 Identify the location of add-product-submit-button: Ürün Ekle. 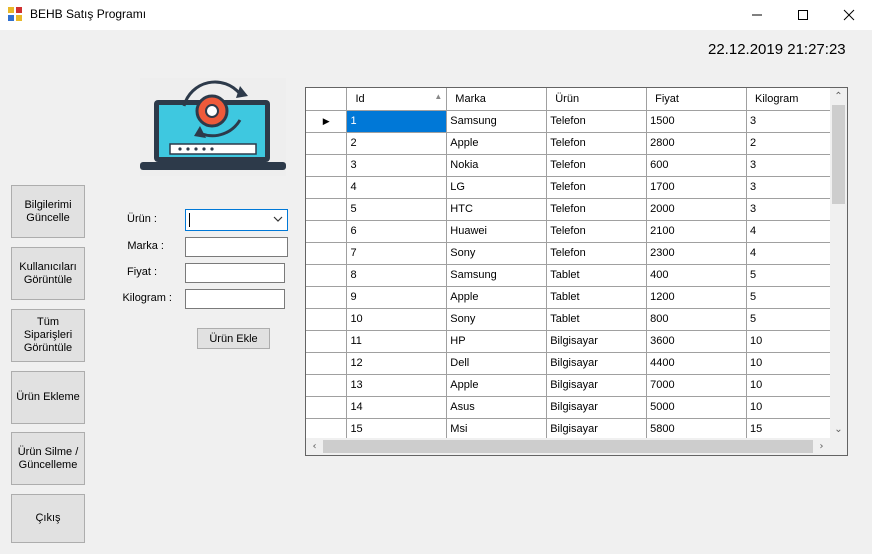
(233, 338).